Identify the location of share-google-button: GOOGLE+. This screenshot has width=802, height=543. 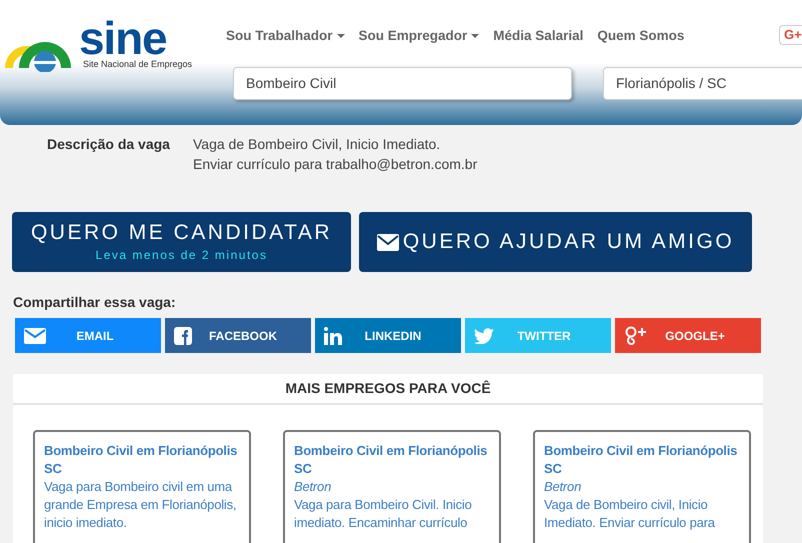
(688, 335).